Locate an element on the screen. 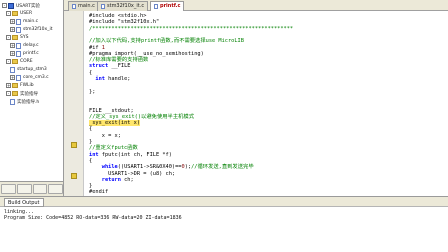 Image resolution: width=448 pixels, height=252 pixels. editor-gutter is located at coordinates (74, 103).